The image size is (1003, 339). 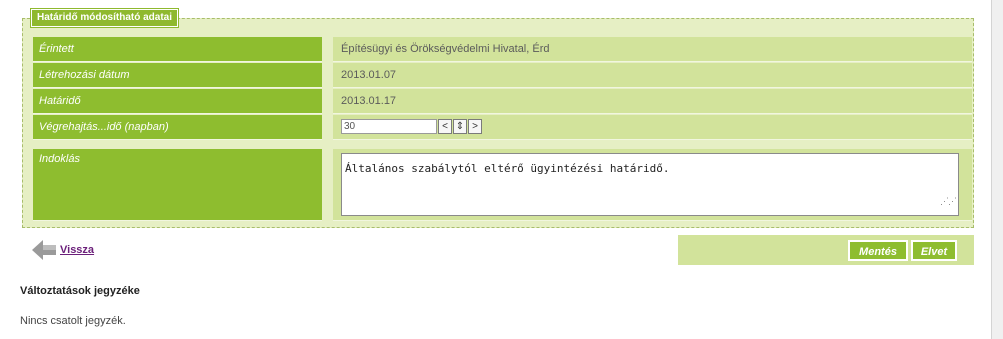 What do you see at coordinates (177, 75) in the screenshot?
I see `created-date-label: Létrehozási dátum` at bounding box center [177, 75].